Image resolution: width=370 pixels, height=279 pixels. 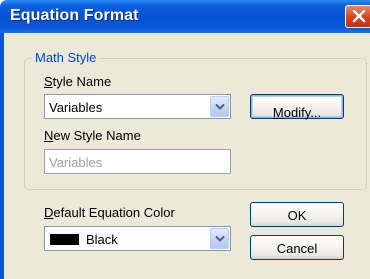 I want to click on ok-button: OK, so click(x=297, y=214).